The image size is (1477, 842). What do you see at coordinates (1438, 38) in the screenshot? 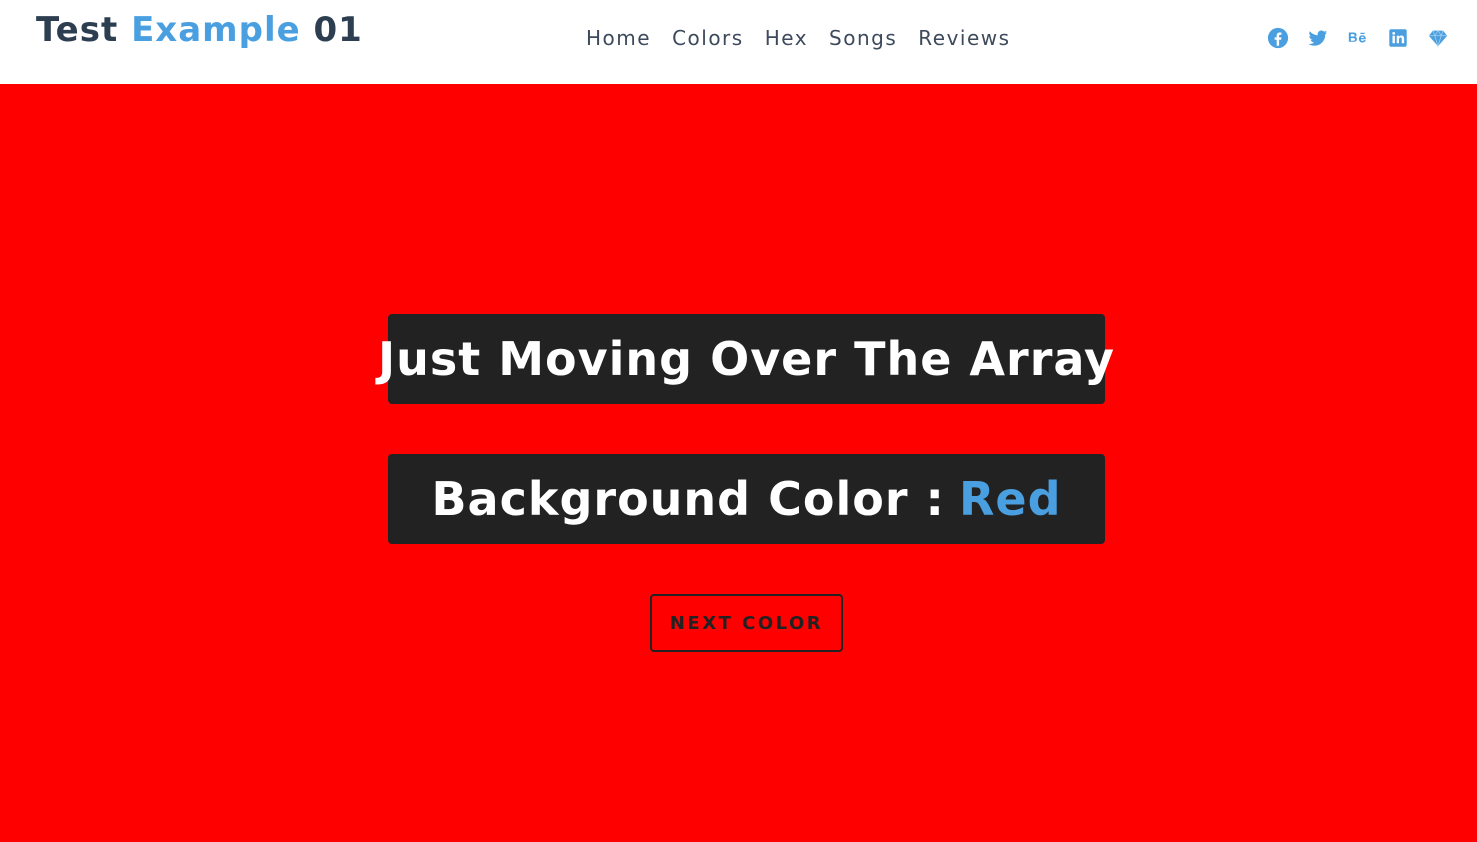
I see `gem-icon` at bounding box center [1438, 38].